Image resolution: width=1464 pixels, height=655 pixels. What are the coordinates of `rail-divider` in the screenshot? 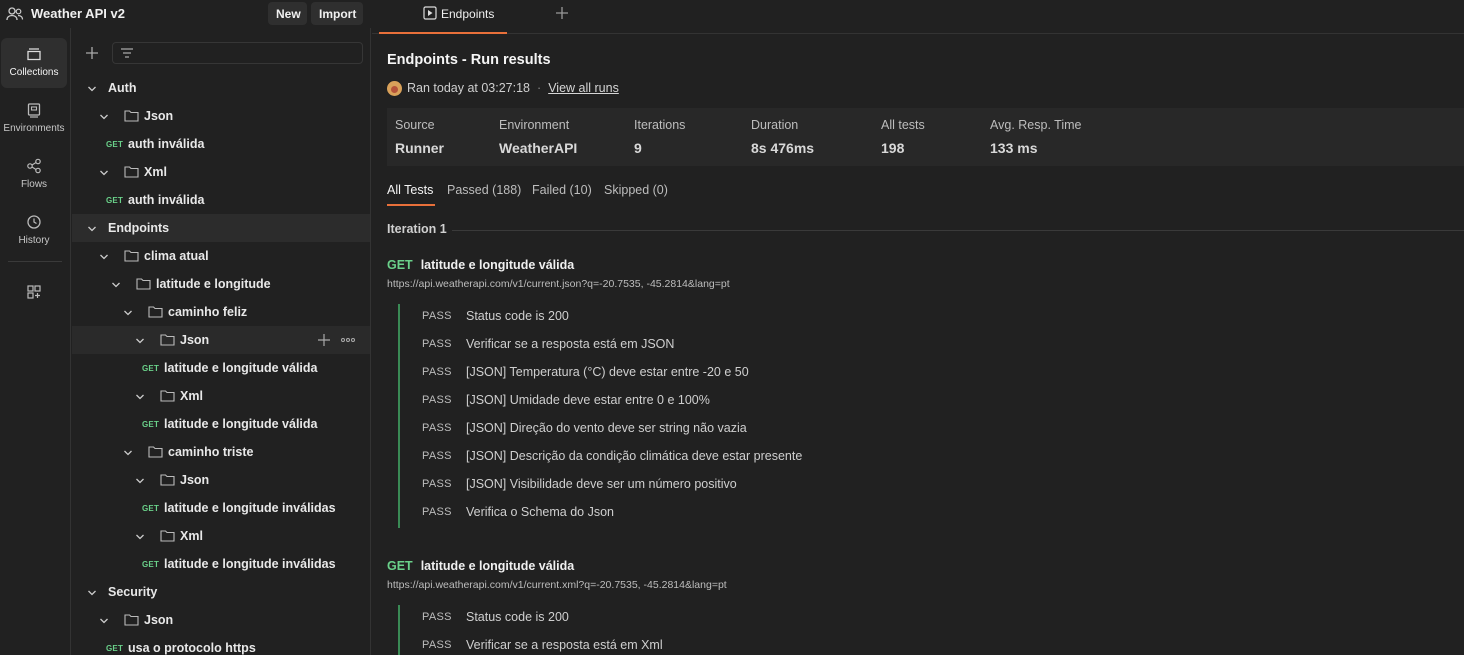 It's located at (35, 261).